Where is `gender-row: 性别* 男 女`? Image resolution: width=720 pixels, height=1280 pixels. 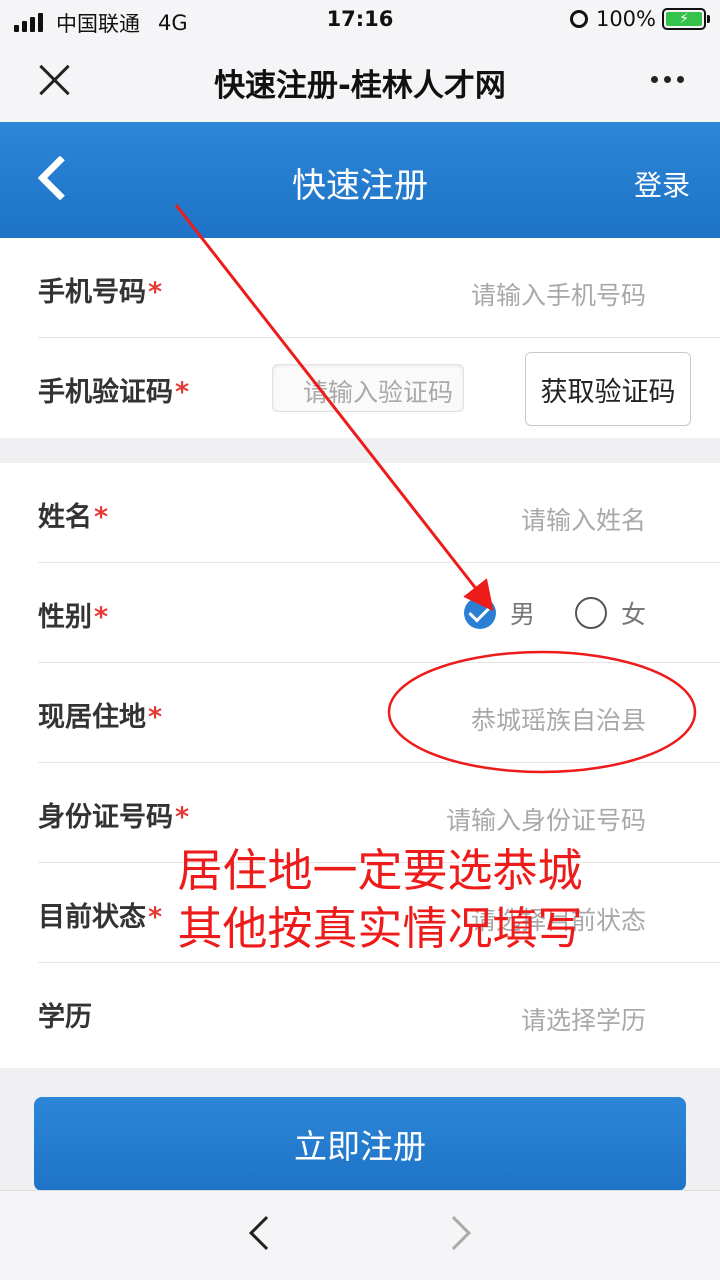 gender-row: 性别* 男 女 is located at coordinates (379, 613).